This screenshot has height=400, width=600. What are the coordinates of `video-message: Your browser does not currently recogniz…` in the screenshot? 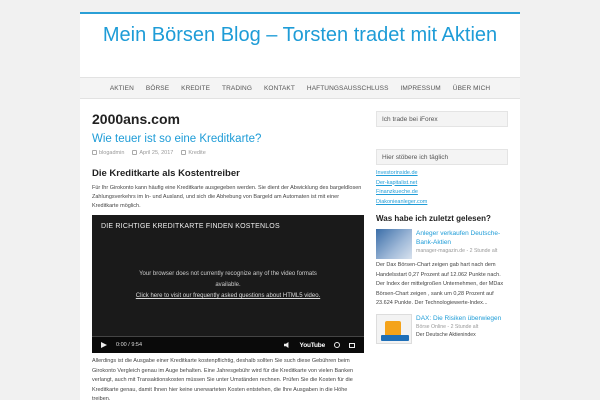 It's located at (228, 285).